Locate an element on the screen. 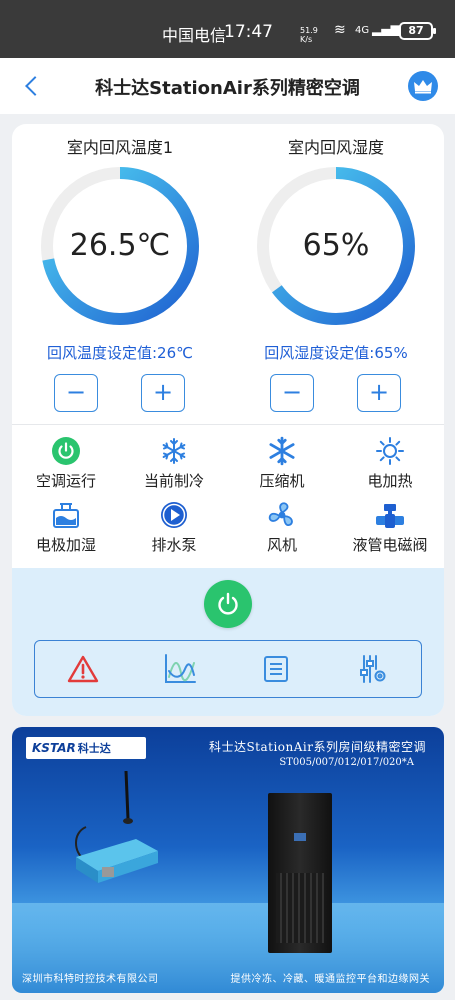  banner-footer-company: 深圳市科特时控技术有限公司 is located at coordinates (90, 979).